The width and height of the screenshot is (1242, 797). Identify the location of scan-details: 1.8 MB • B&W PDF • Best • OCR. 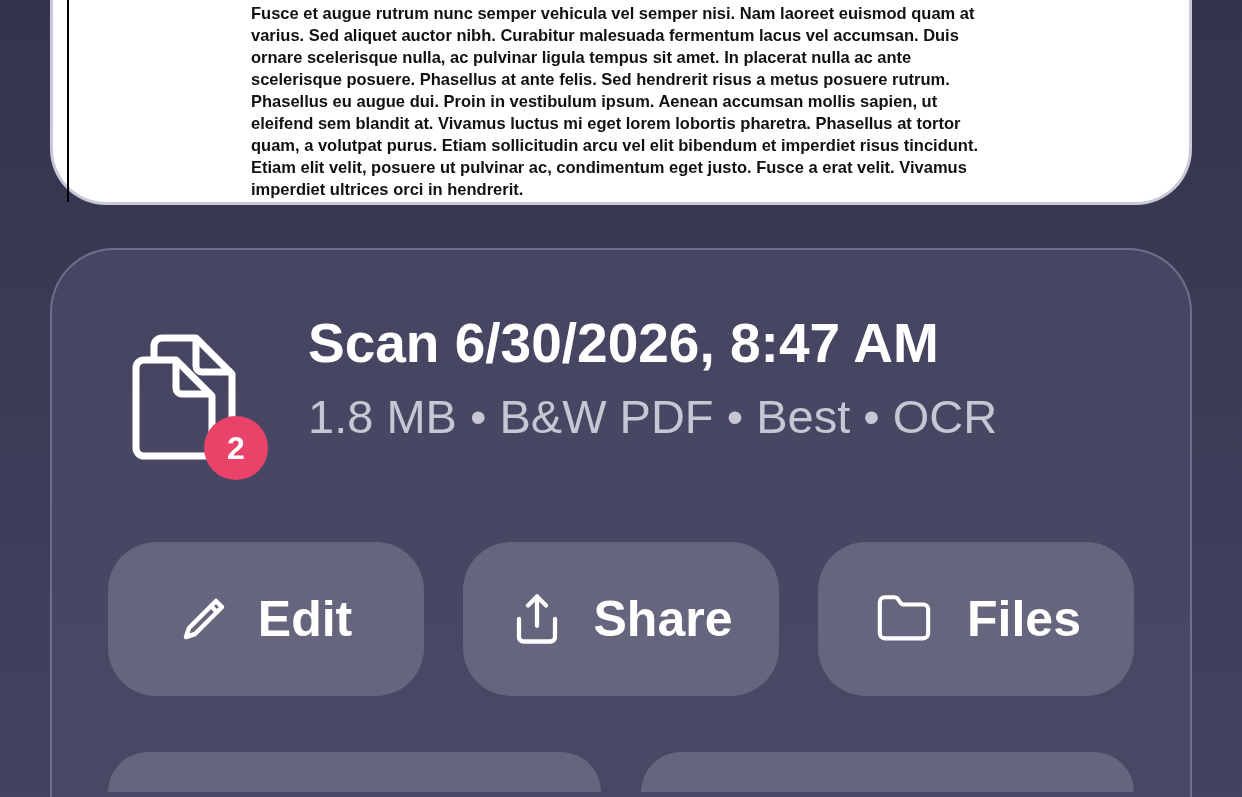
(653, 417).